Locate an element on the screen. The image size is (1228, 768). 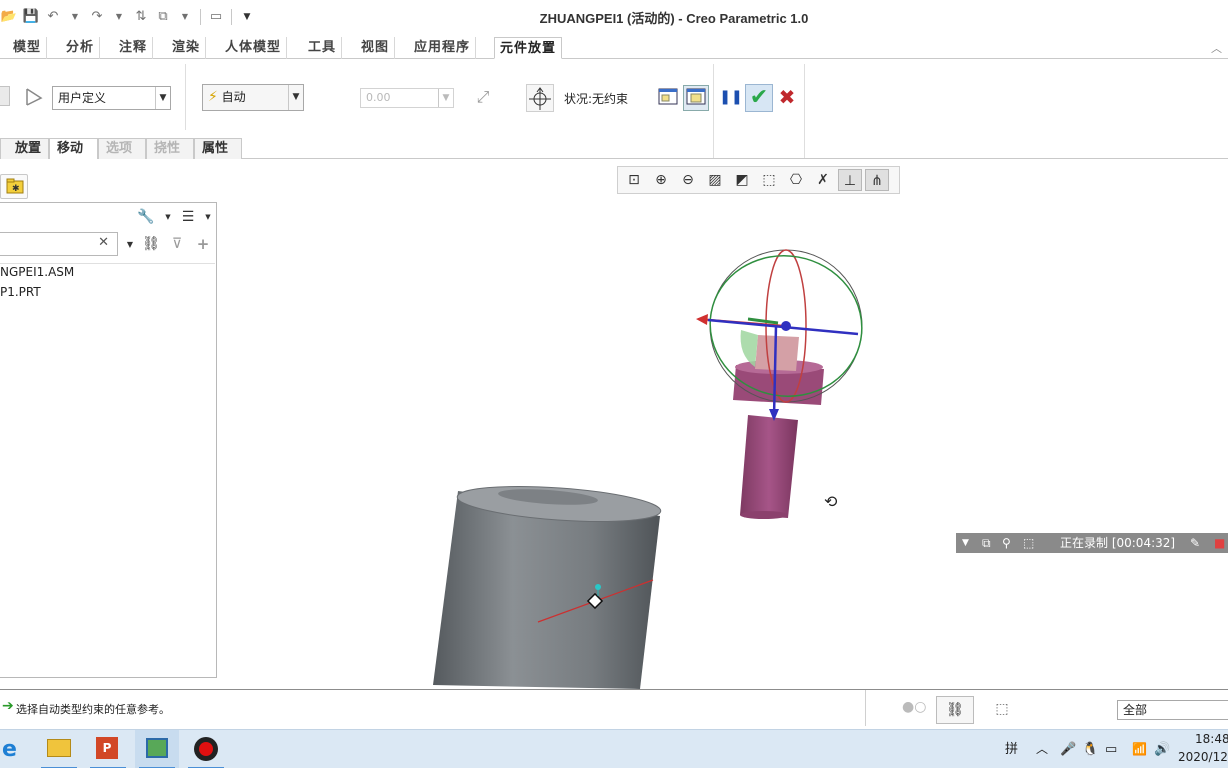
selection-filter-select: 全部 is located at coordinates (1172, 710).